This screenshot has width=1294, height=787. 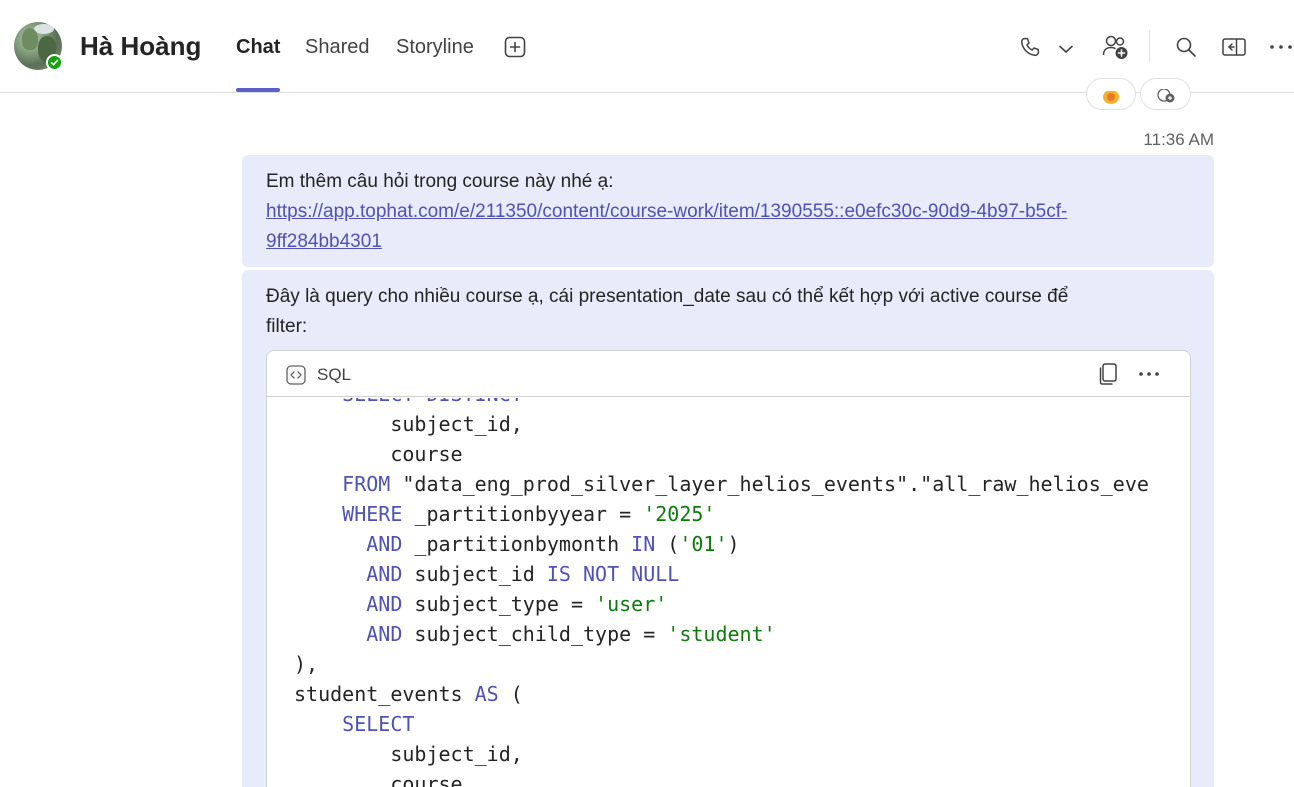 I want to click on phone-icon, so click(x=1030, y=47).